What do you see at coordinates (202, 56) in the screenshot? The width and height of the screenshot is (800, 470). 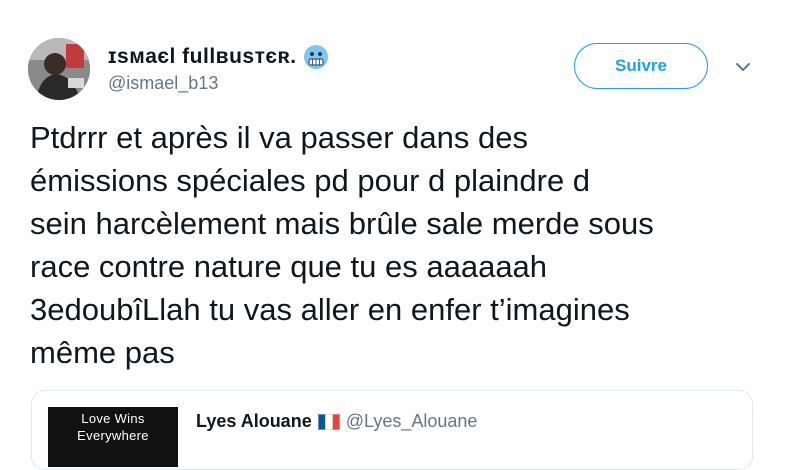 I see `display-name-text: ɪsмaєl fullвusтєʀ.` at bounding box center [202, 56].